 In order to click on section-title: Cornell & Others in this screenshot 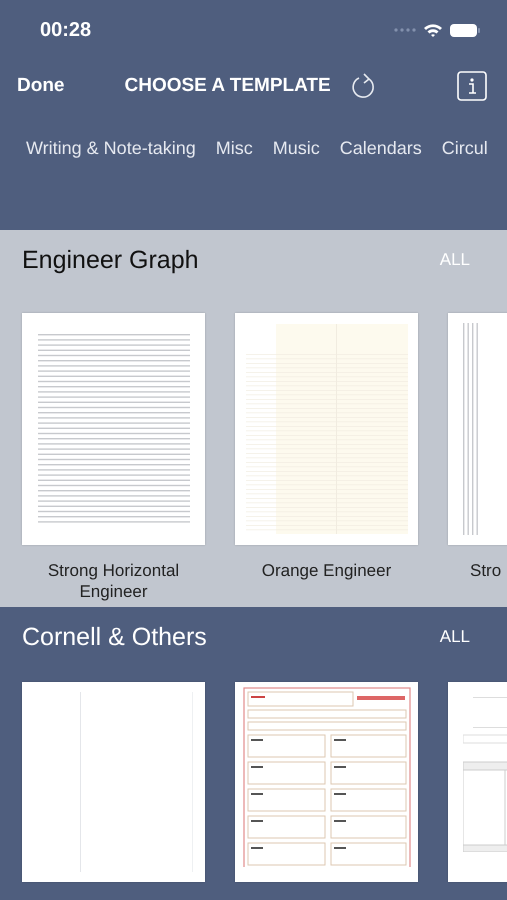, I will do `click(114, 637)`.